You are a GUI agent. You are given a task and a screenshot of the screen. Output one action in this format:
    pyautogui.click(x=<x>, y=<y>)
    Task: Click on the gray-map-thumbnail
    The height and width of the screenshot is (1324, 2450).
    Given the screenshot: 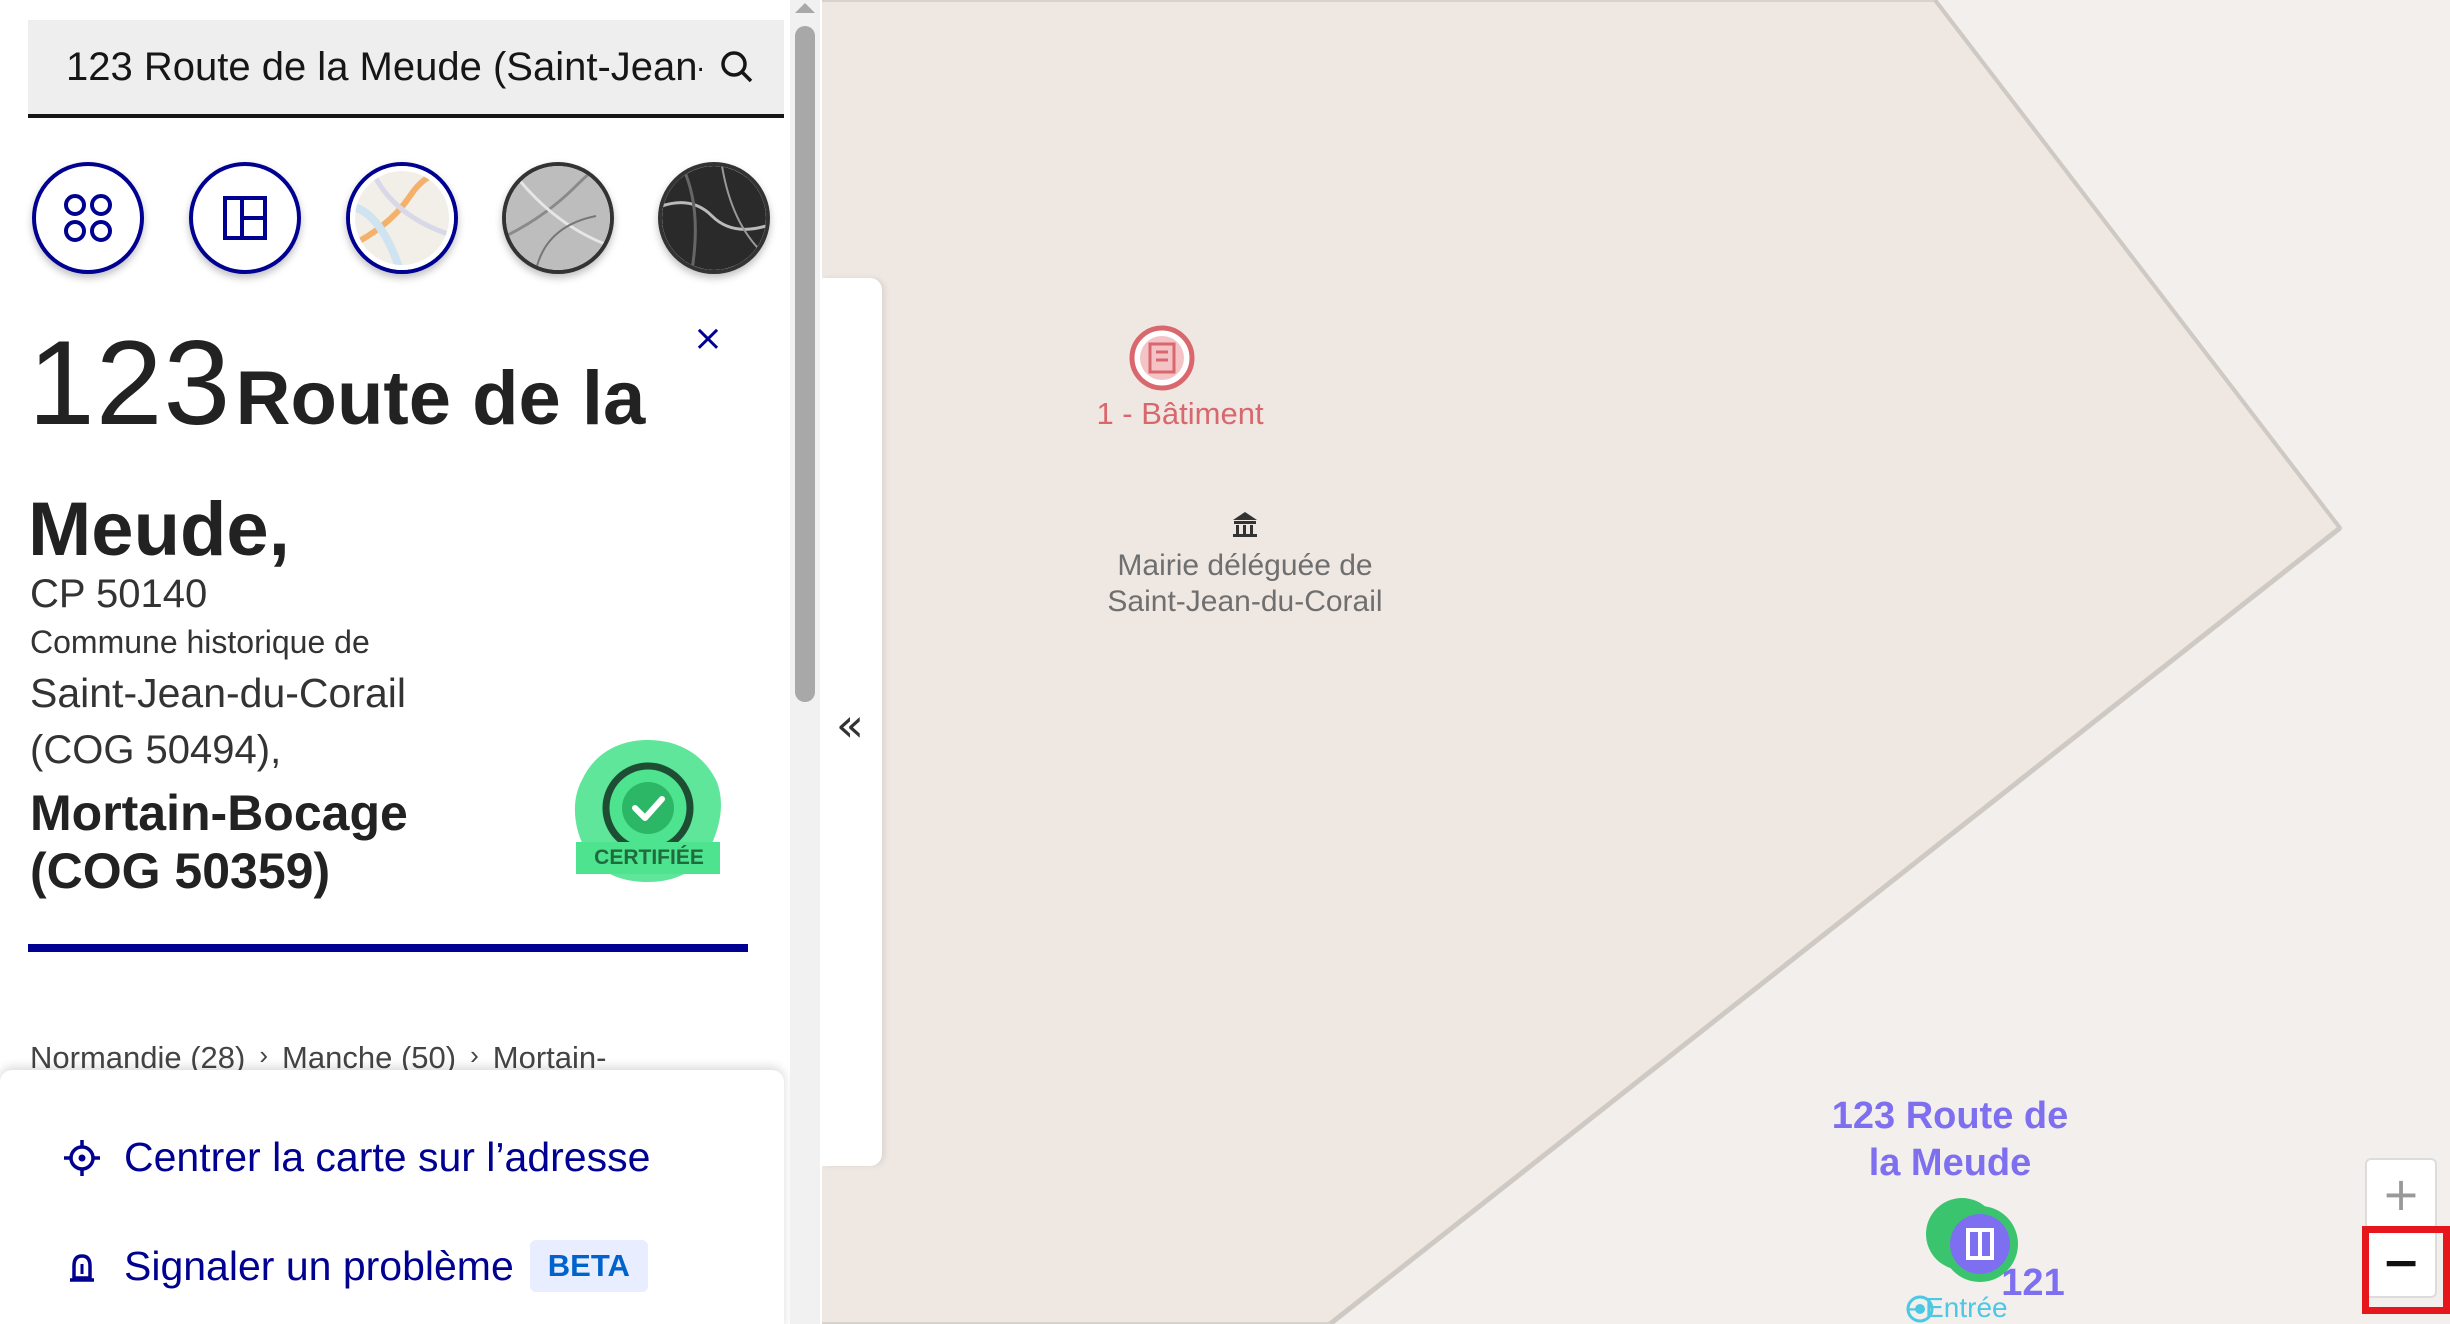 What is the action you would take?
    pyautogui.click(x=558, y=218)
    